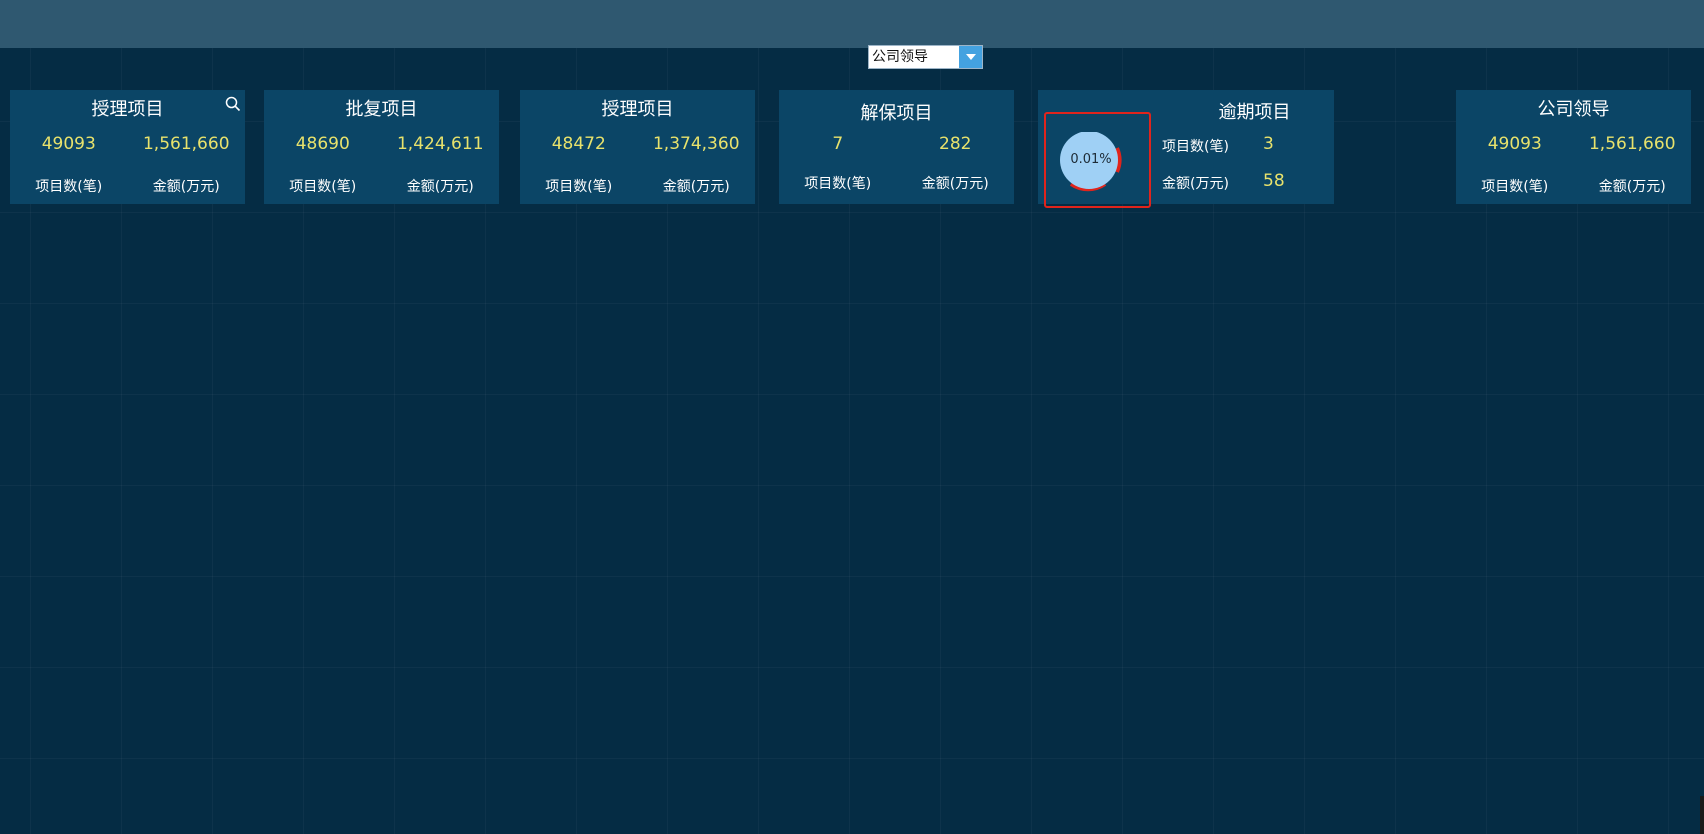 The height and width of the screenshot is (834, 1704). Describe the element at coordinates (1573, 147) in the screenshot. I see `stat-card-company-leadership: 公司领导 49093 1,561,660 项目数(笔) 金额(万元)` at that location.